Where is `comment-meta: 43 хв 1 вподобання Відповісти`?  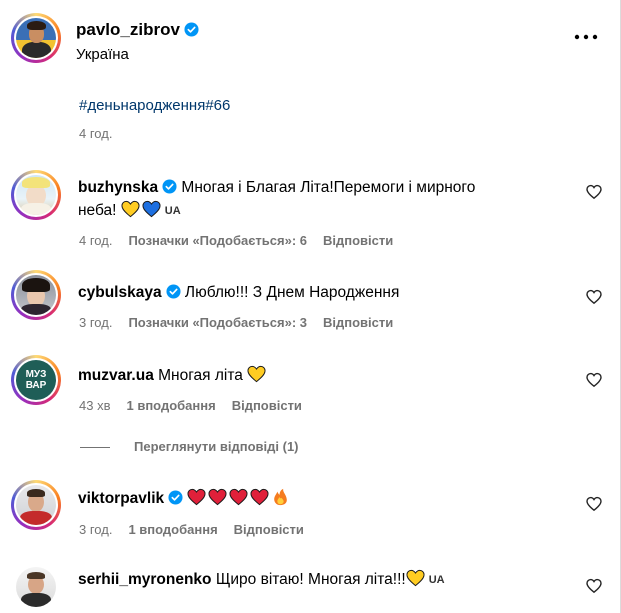 comment-meta: 43 хв 1 вподобання Відповісти is located at coordinates (198, 405).